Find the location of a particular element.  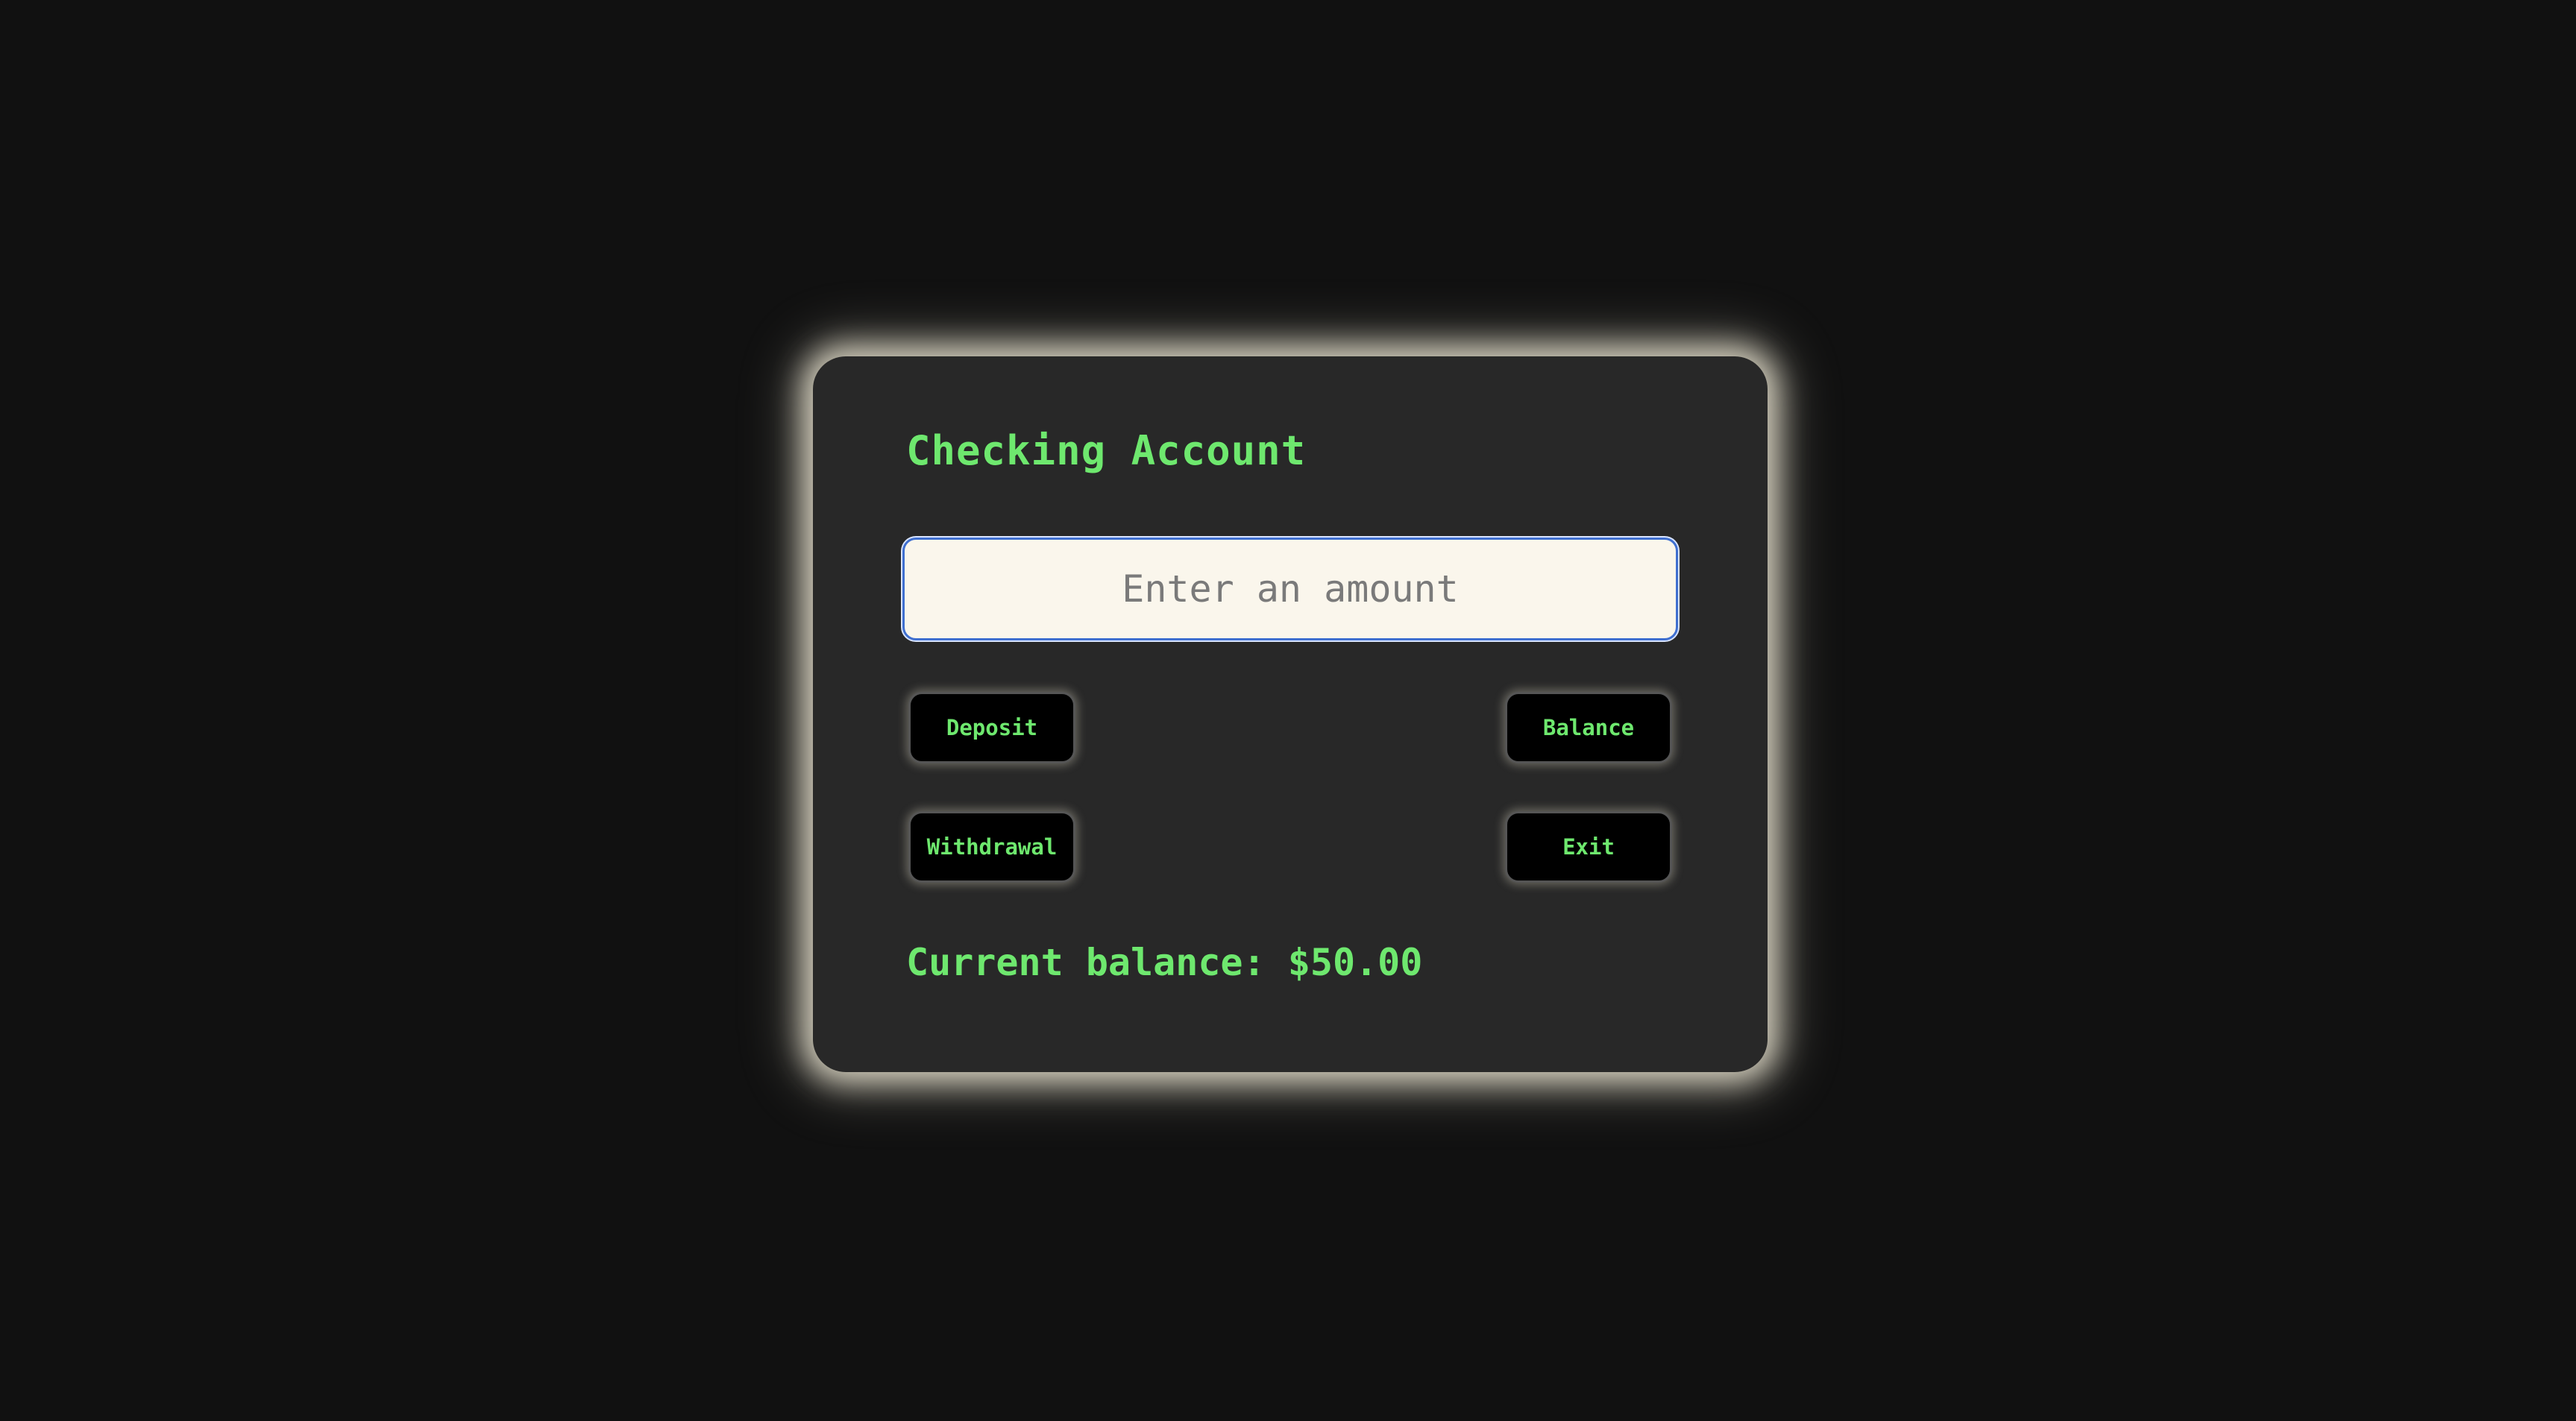

deposit-button: Deposit is located at coordinates (991, 727).